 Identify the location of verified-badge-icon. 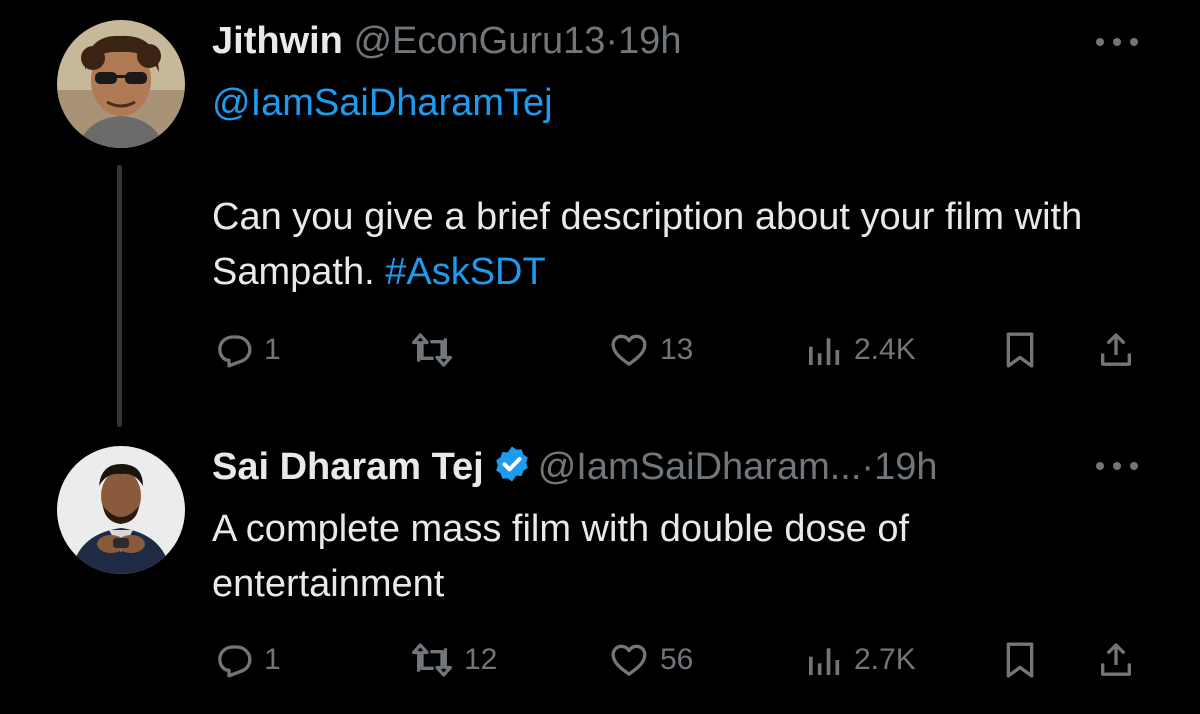
(512, 469).